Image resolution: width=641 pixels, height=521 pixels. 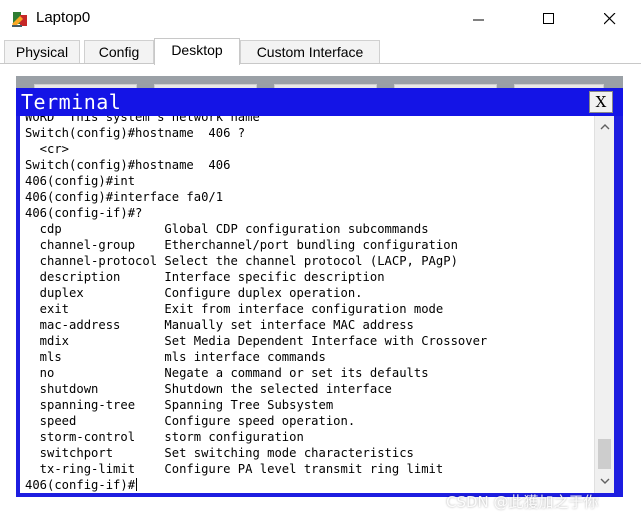 What do you see at coordinates (179, 405) in the screenshot?
I see `terminal-line: spanning-tree Spanning Tree Subsystem` at bounding box center [179, 405].